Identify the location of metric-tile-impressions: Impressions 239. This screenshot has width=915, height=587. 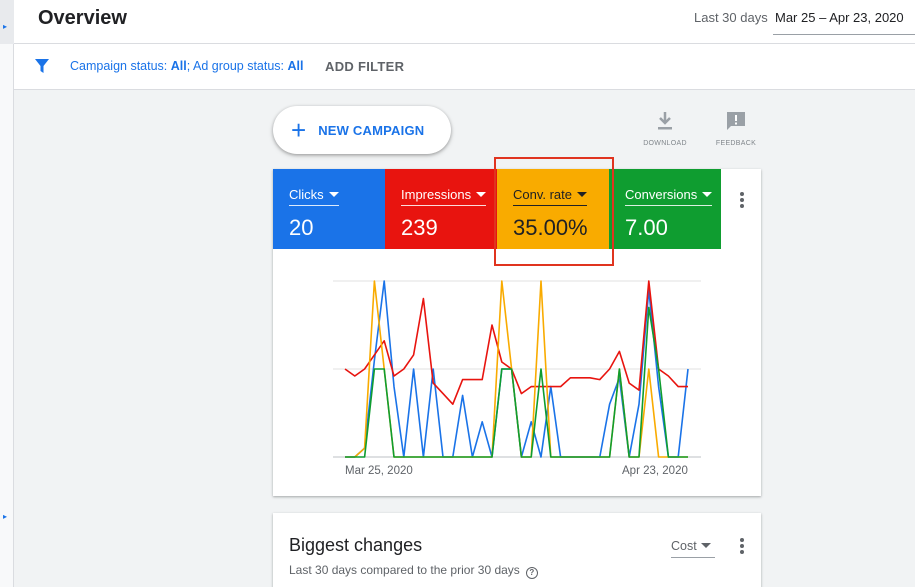
(441, 209).